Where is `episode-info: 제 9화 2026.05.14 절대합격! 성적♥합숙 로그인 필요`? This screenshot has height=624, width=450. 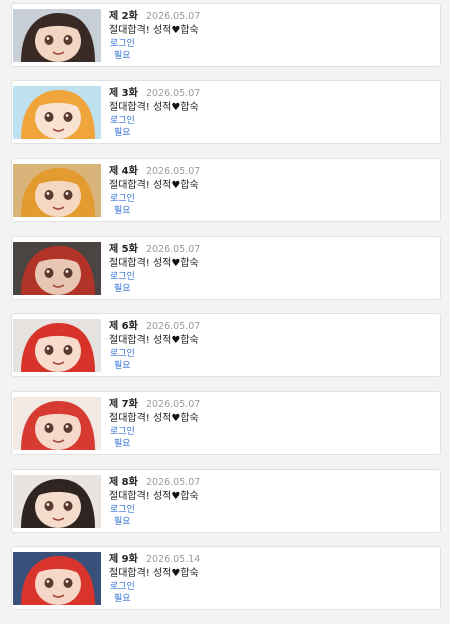 episode-info: 제 9화 2026.05.14 절대합격! 성적♥합숙 로그인 필요 is located at coordinates (271, 577).